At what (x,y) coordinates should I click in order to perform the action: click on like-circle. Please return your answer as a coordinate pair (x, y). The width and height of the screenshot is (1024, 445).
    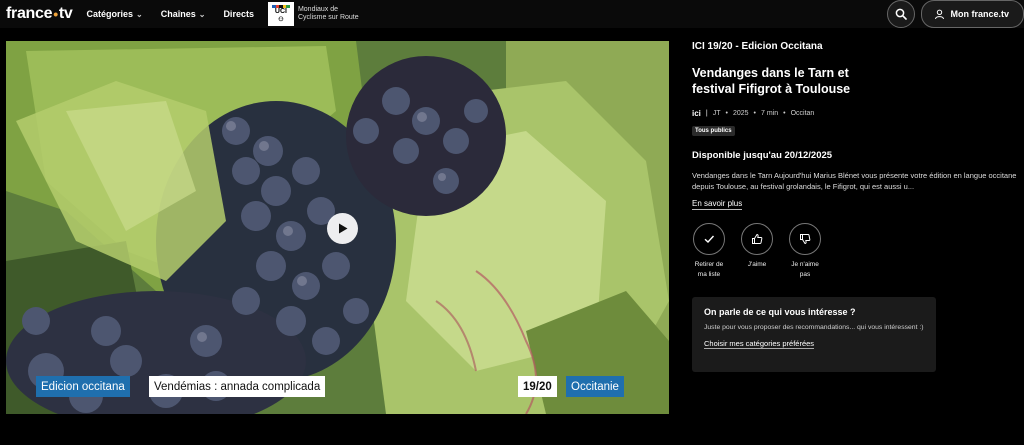
    Looking at the image, I should click on (757, 239).